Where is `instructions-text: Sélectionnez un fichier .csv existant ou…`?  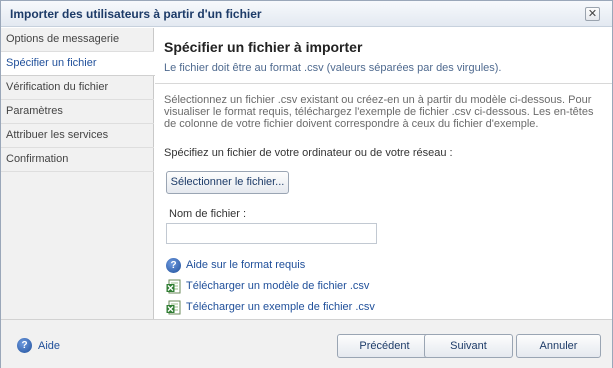
instructions-text: Sélectionnez un fichier .csv existant ou… is located at coordinates (379, 112).